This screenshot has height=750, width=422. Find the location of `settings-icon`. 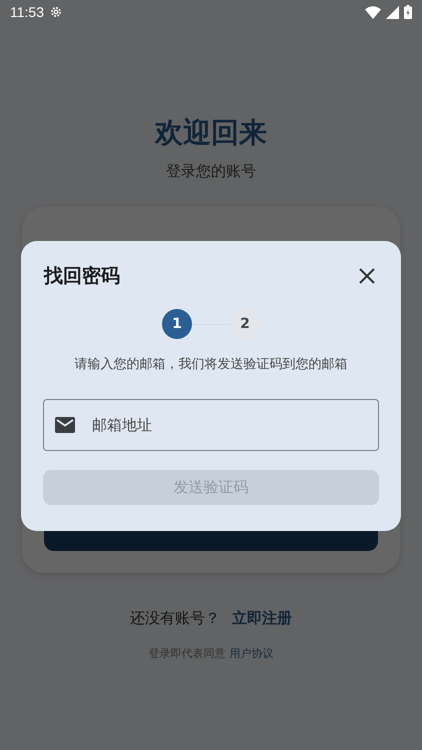

settings-icon is located at coordinates (56, 12).